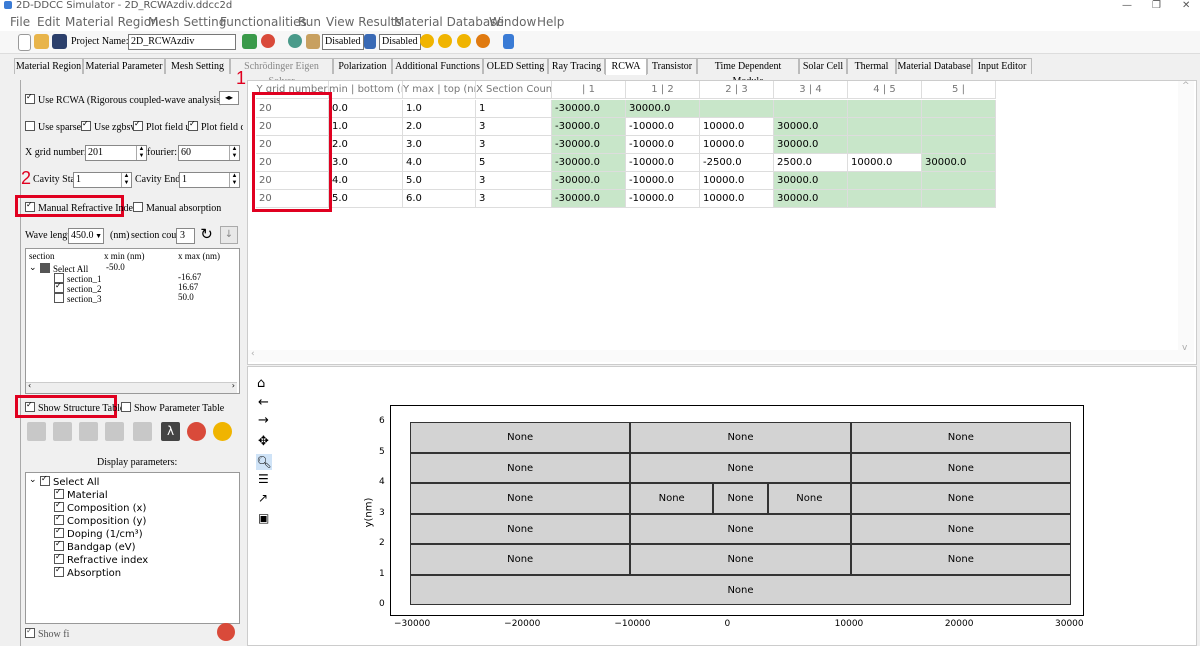  Describe the element at coordinates (182, 42) in the screenshot. I see `project-name-input: 2D_RCWAzdiv` at that location.